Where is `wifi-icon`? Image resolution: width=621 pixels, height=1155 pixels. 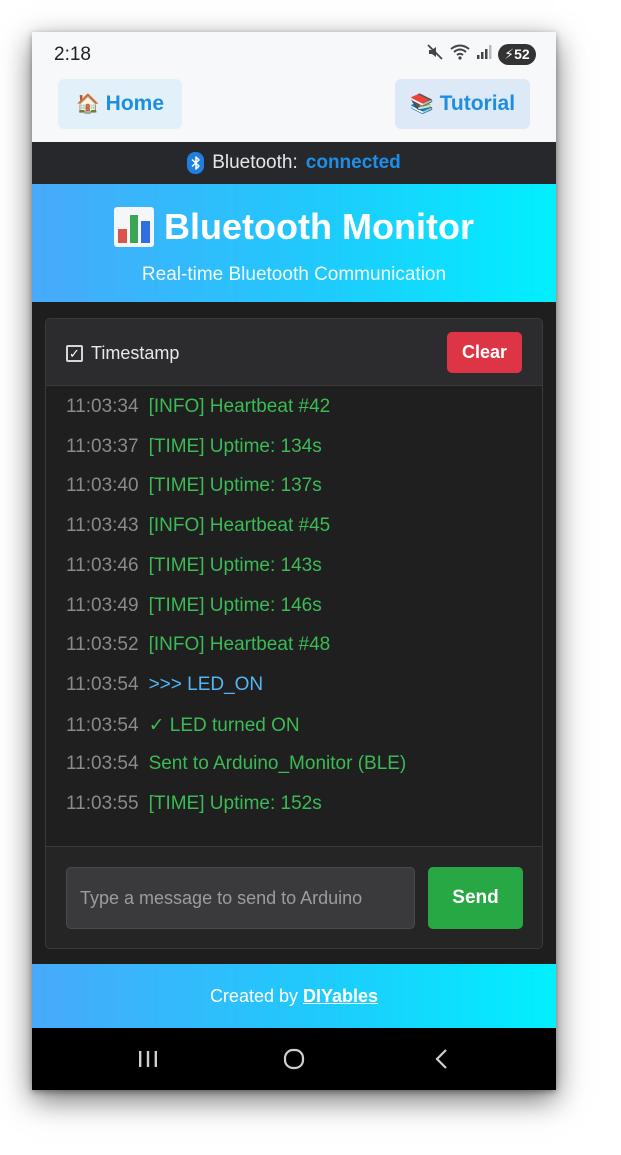 wifi-icon is located at coordinates (460, 54).